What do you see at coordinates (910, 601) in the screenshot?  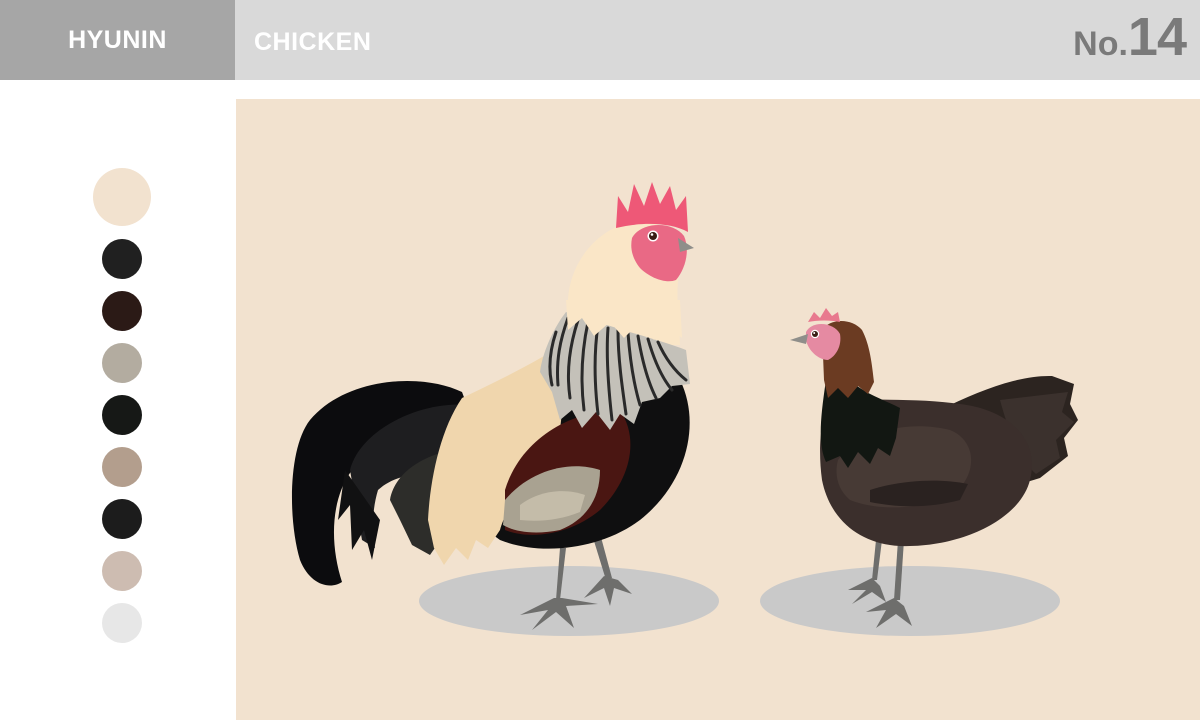 I see `hen-shadow` at bounding box center [910, 601].